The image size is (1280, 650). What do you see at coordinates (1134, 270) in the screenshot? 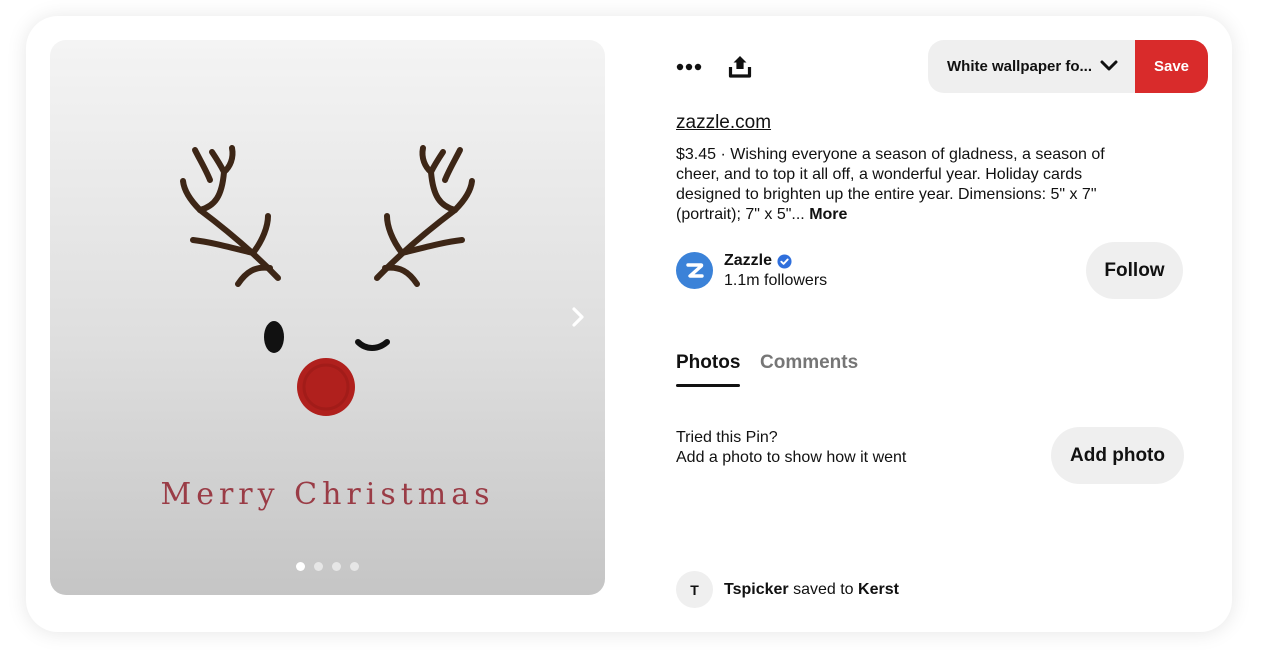
I see `follow-button: Follow` at bounding box center [1134, 270].